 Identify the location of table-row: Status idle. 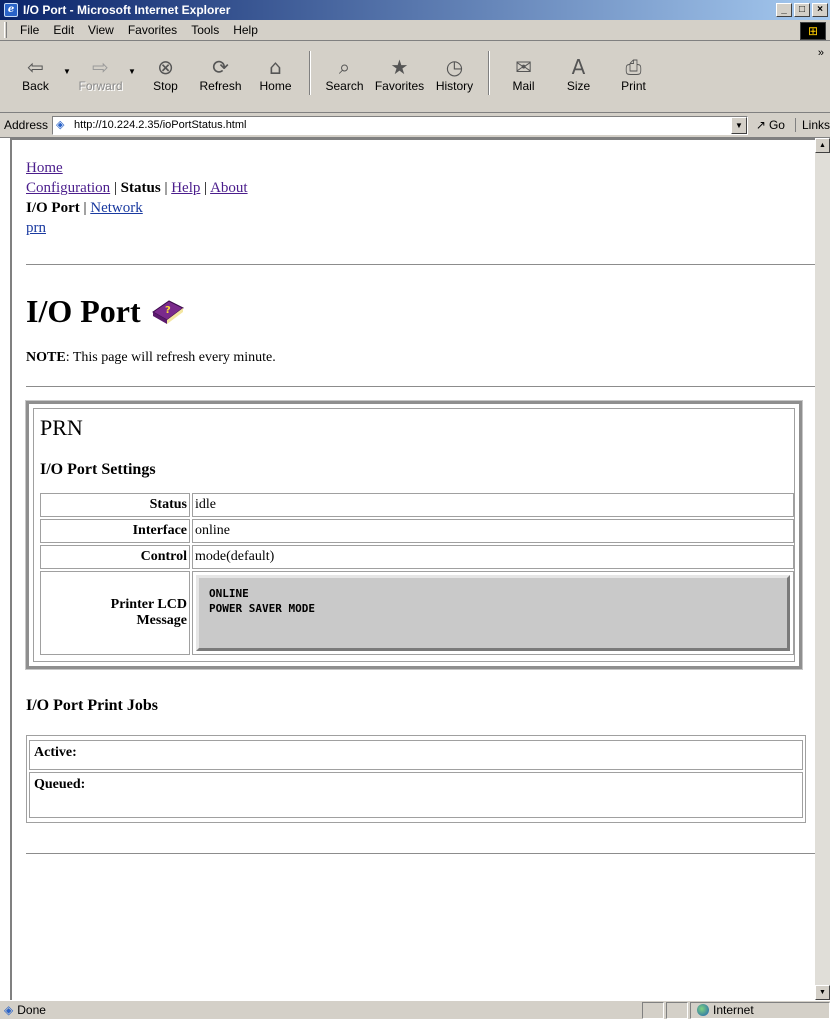
(417, 505).